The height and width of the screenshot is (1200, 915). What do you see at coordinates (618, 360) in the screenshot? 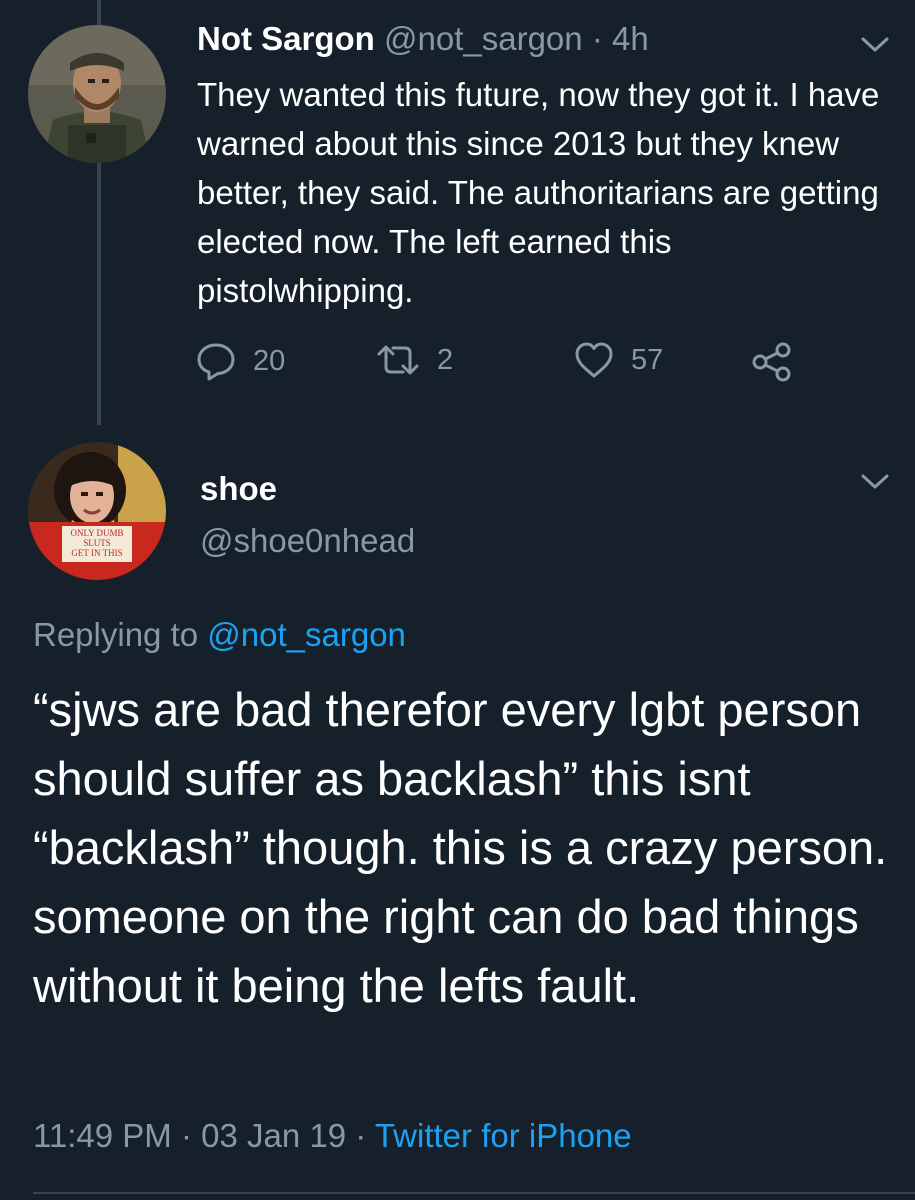
I see `like-button: 57` at bounding box center [618, 360].